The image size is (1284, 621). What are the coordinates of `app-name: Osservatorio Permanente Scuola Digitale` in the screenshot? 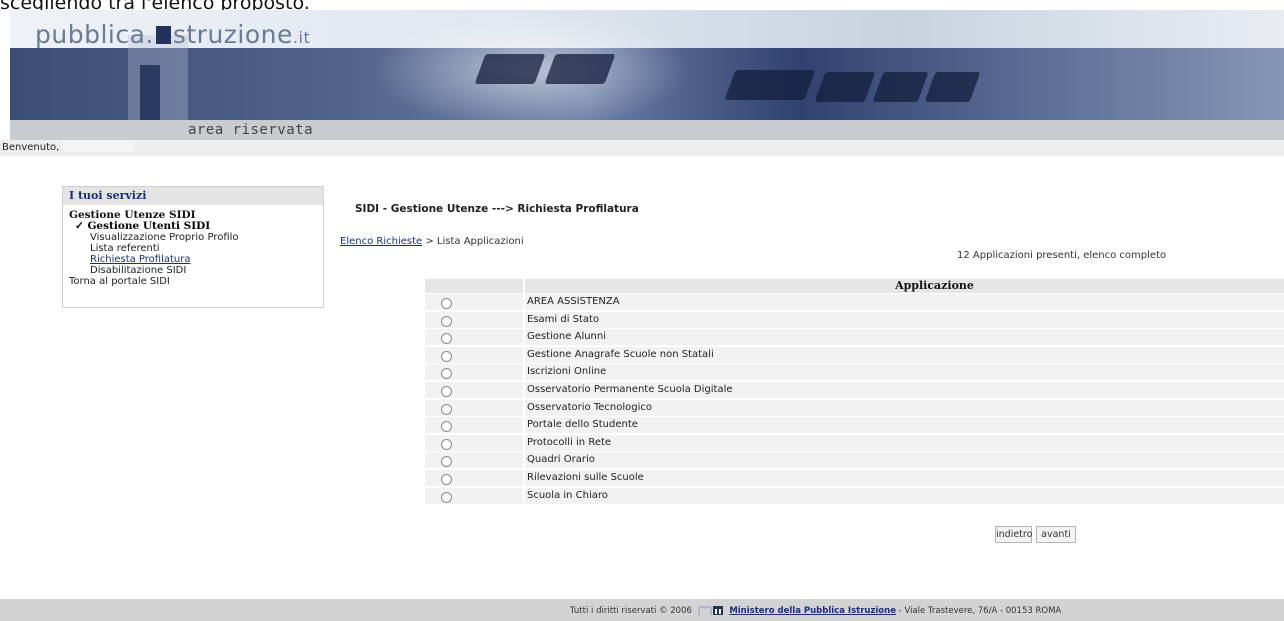 It's located at (904, 389).